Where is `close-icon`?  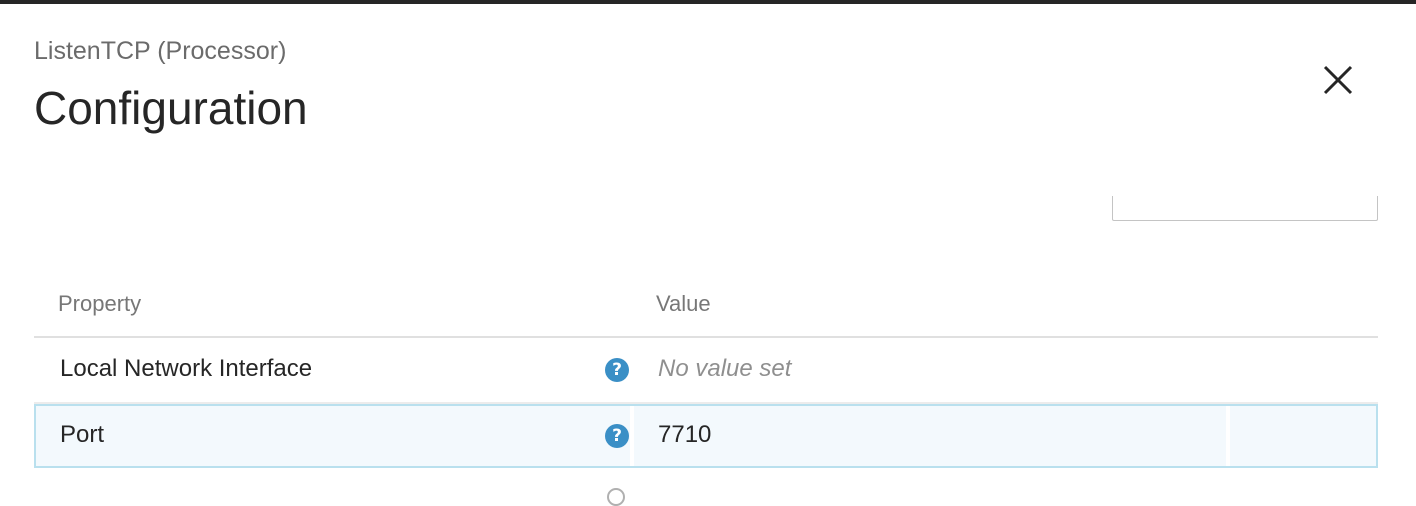 close-icon is located at coordinates (1338, 80).